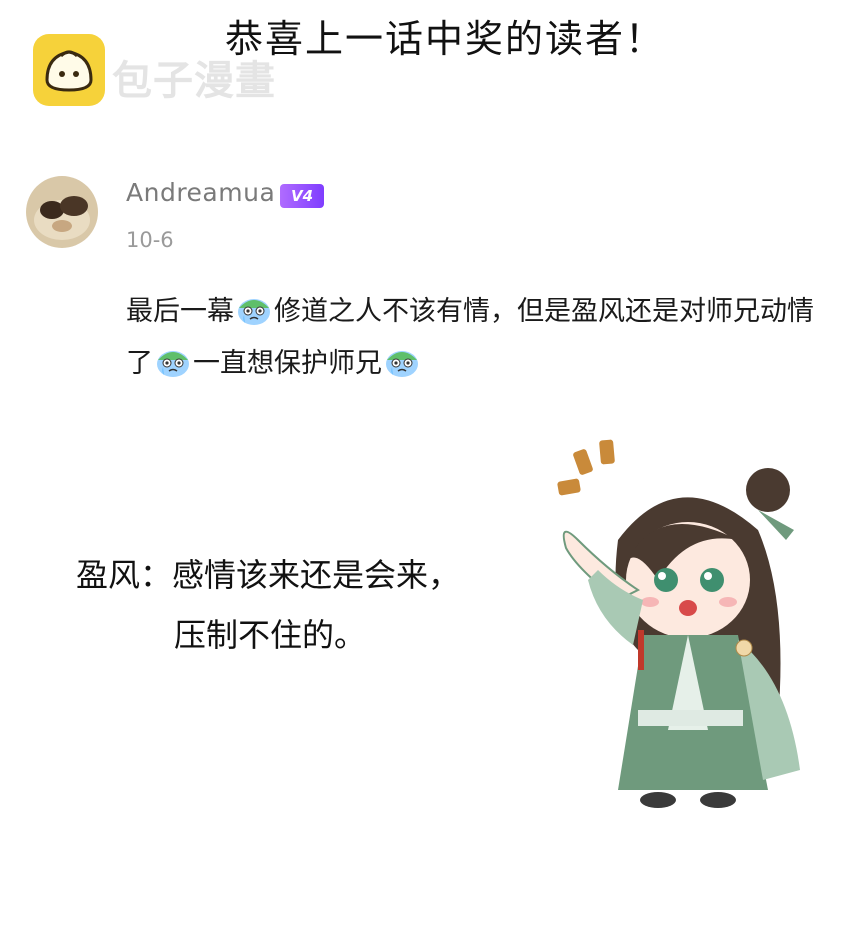  What do you see at coordinates (194, 81) in the screenshot?
I see `watermark-text: 包子漫畫` at bounding box center [194, 81].